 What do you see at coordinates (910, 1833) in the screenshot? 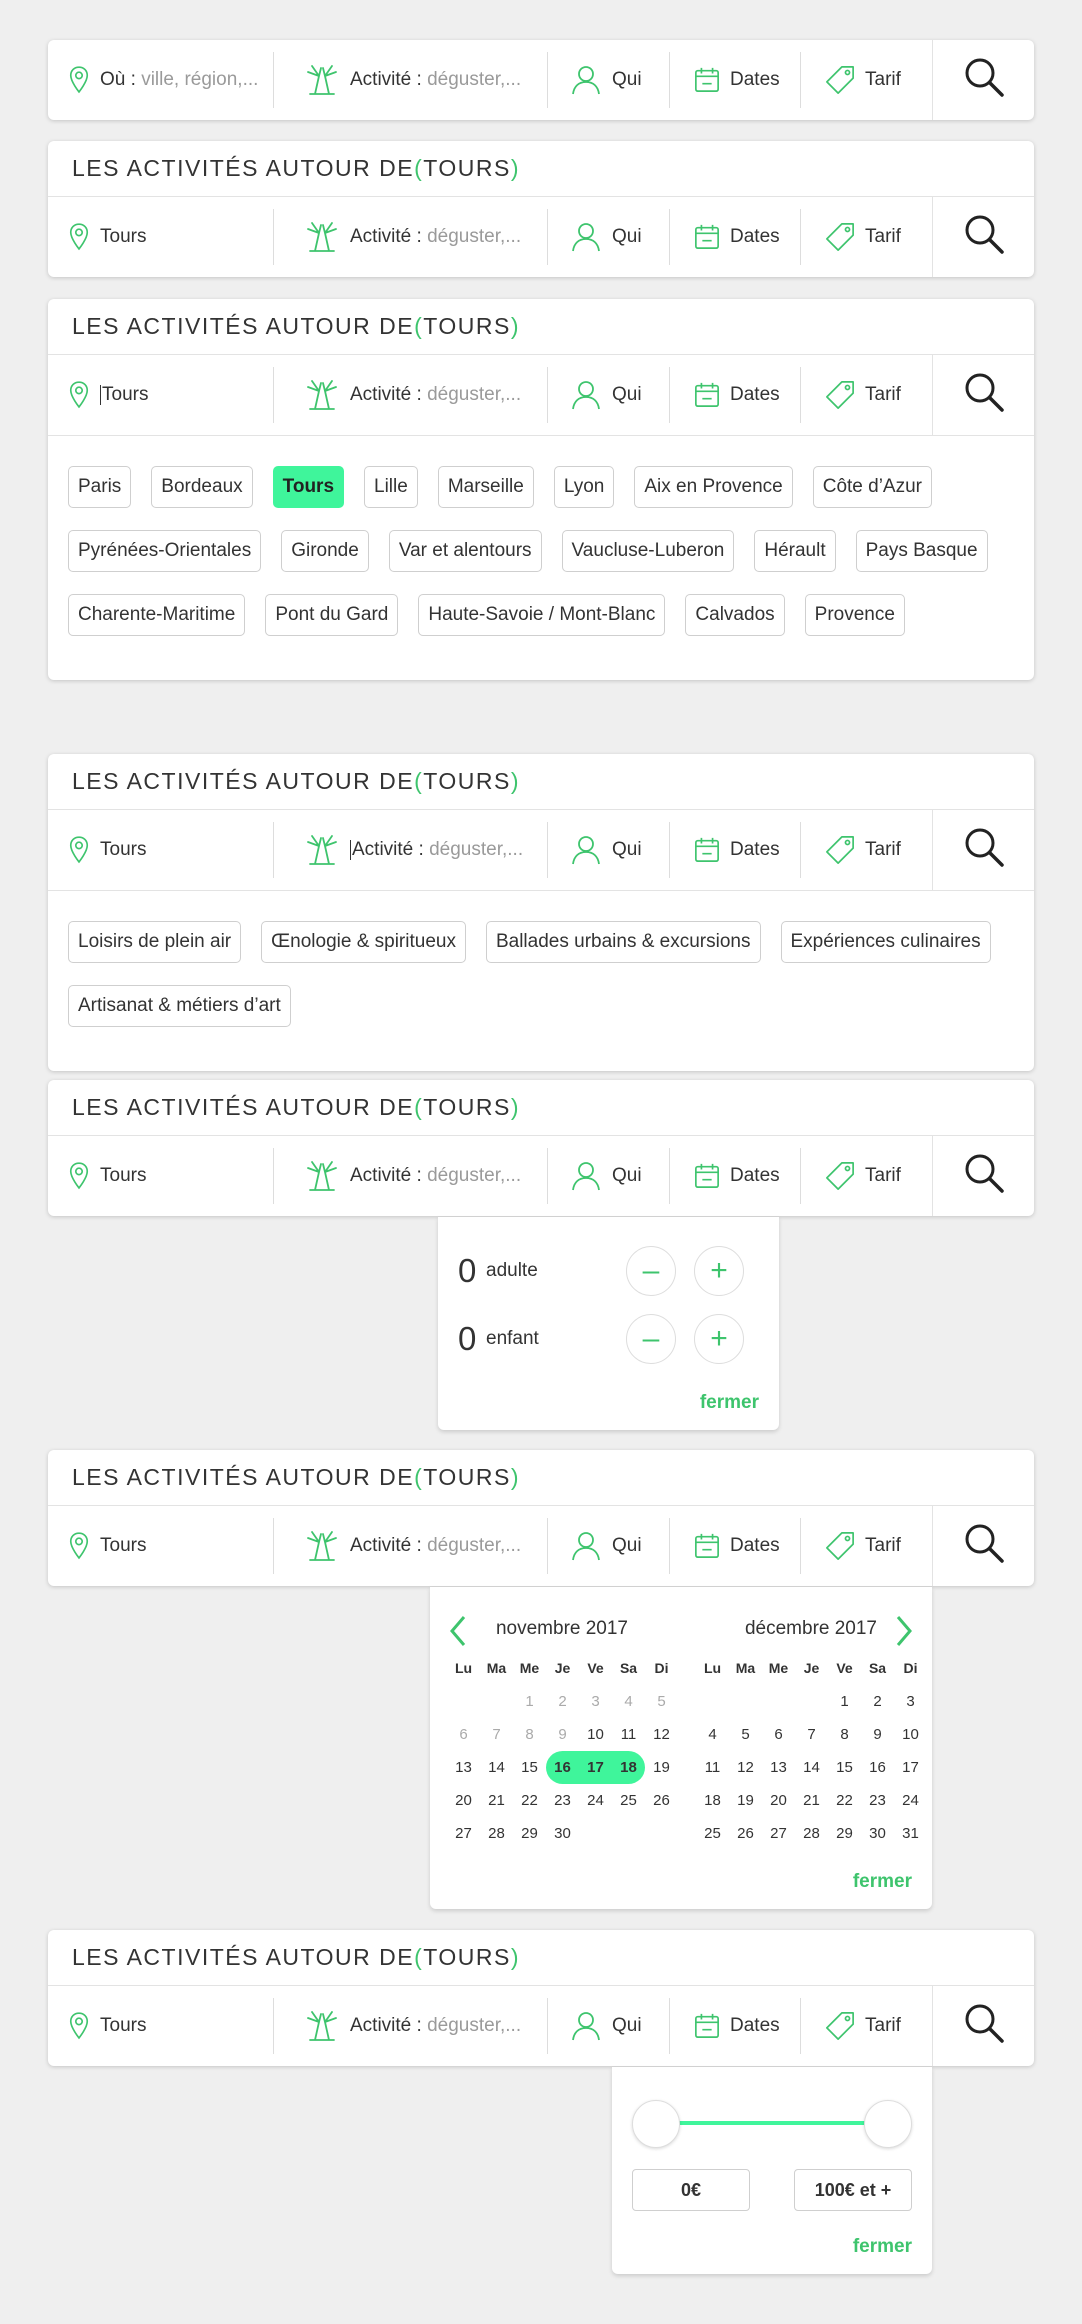
I see `day-cell: 31` at bounding box center [910, 1833].